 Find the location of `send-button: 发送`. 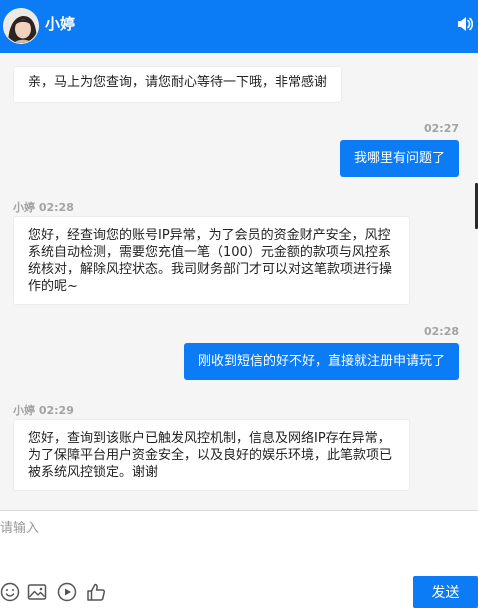

send-button: 发送 is located at coordinates (445, 592).